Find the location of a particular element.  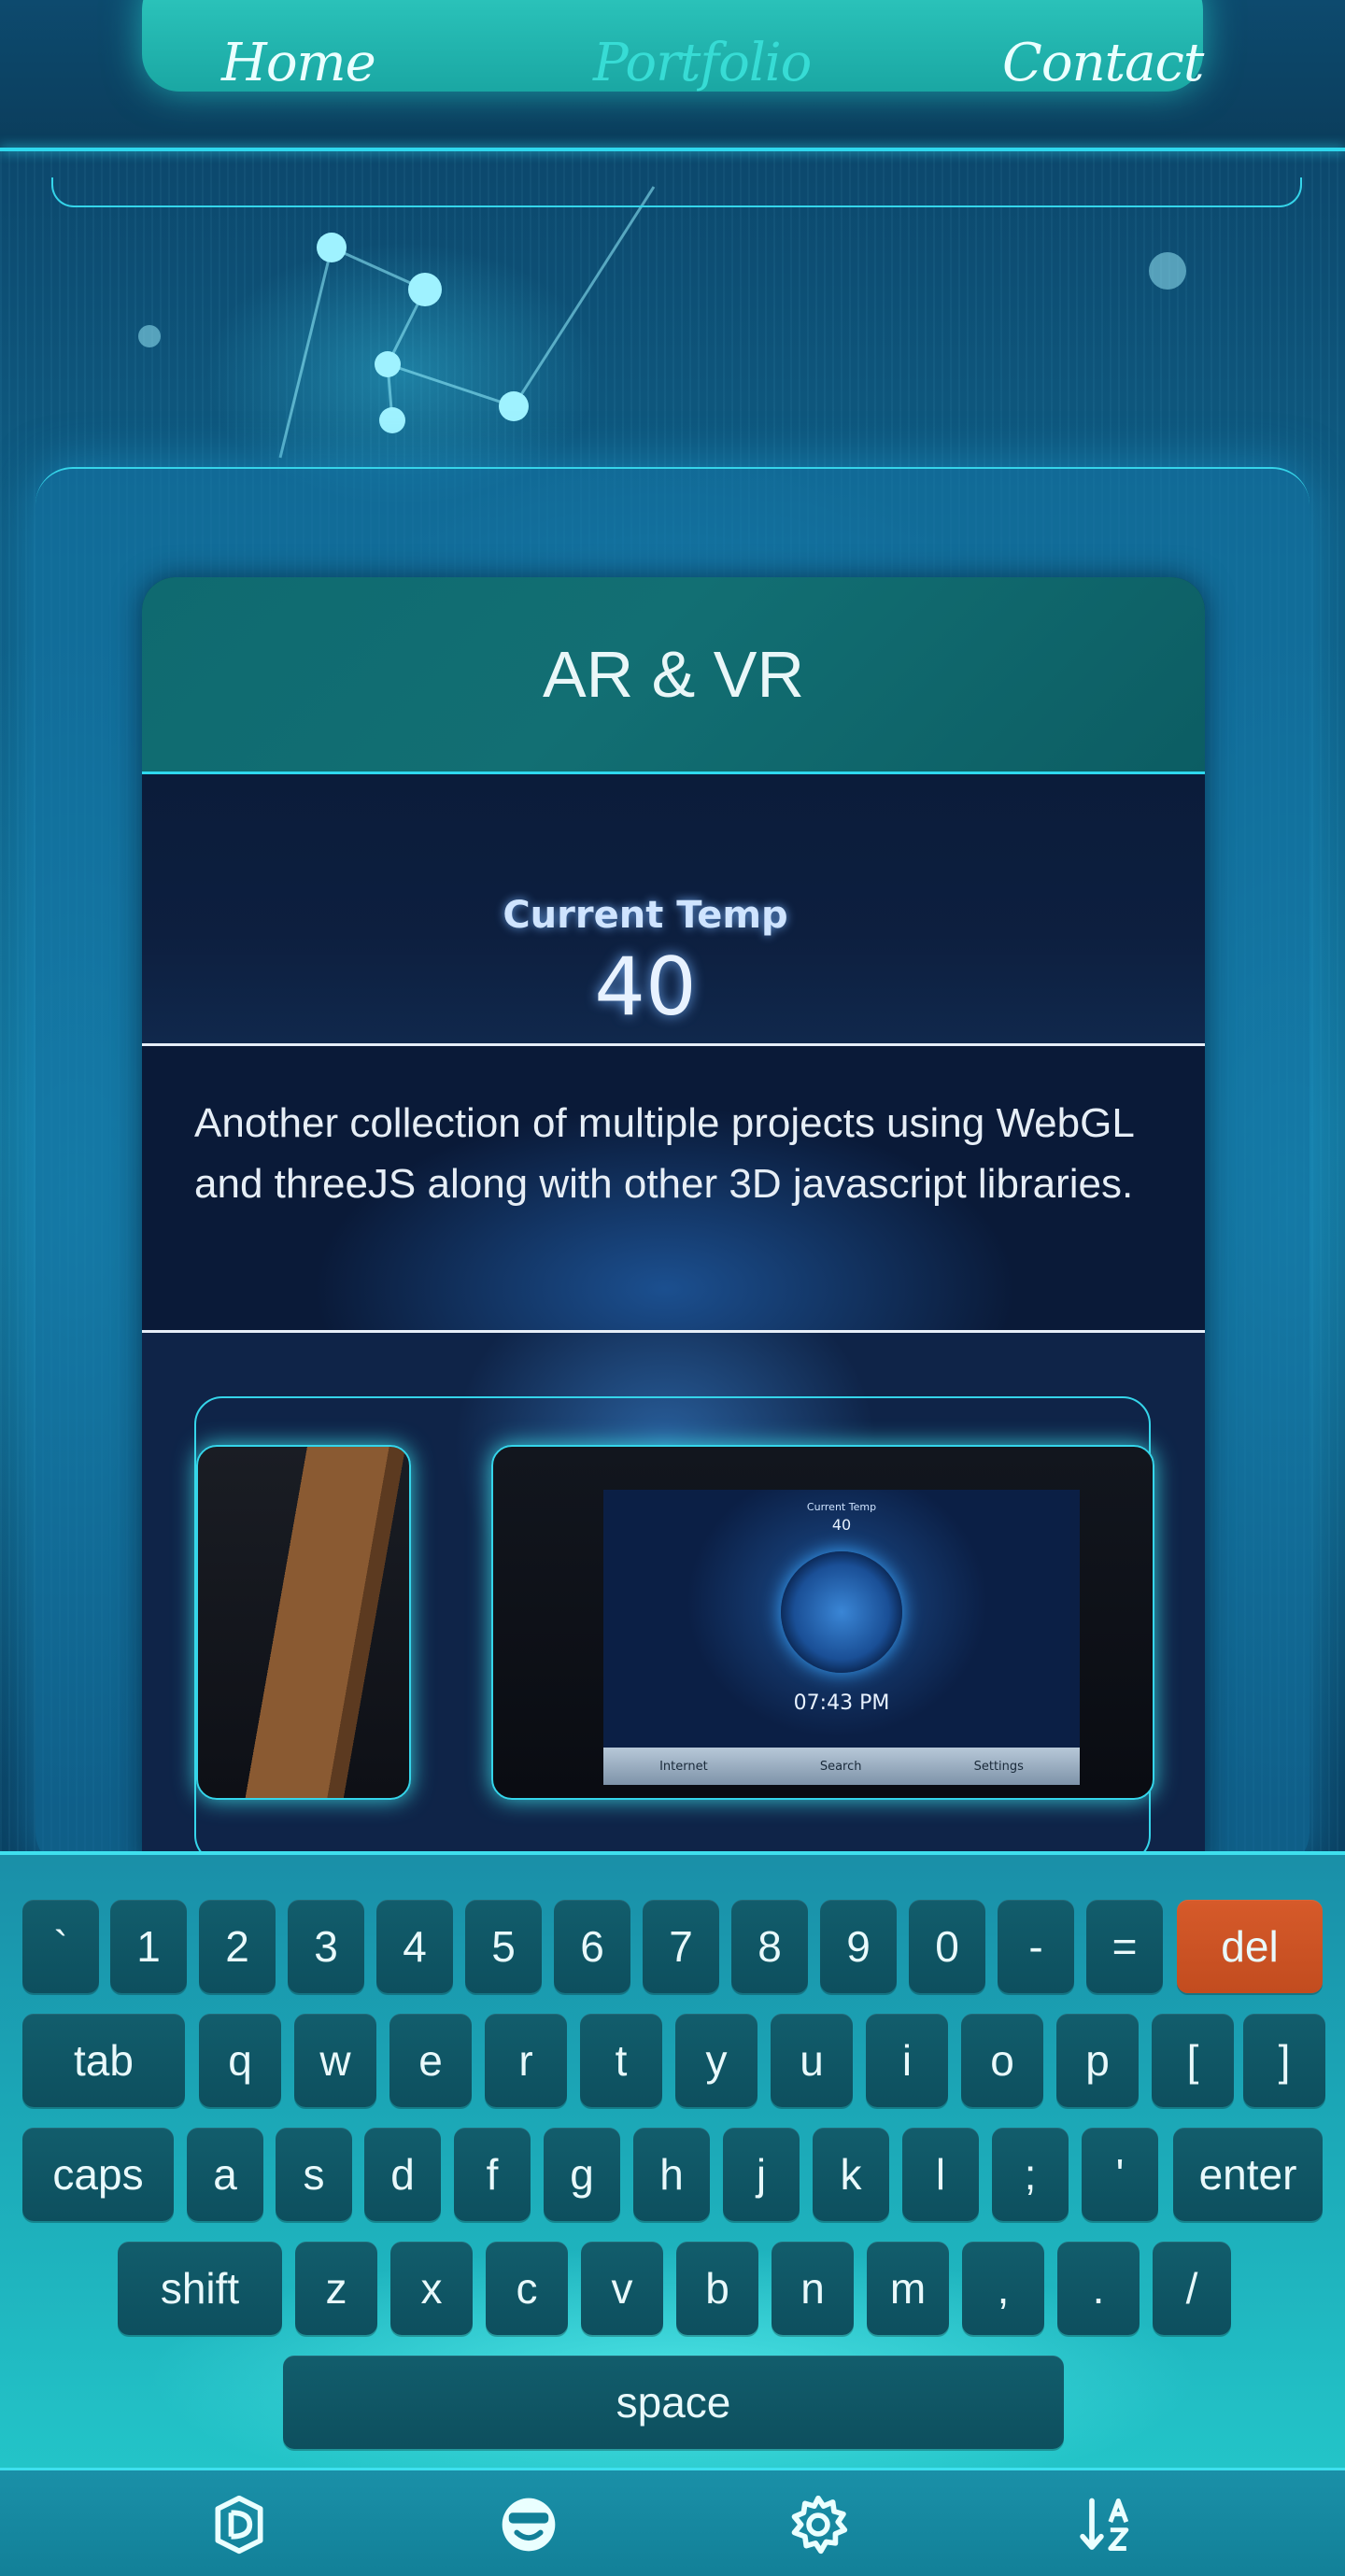

card-hero-image: Current Temp 40 is located at coordinates (673, 908).